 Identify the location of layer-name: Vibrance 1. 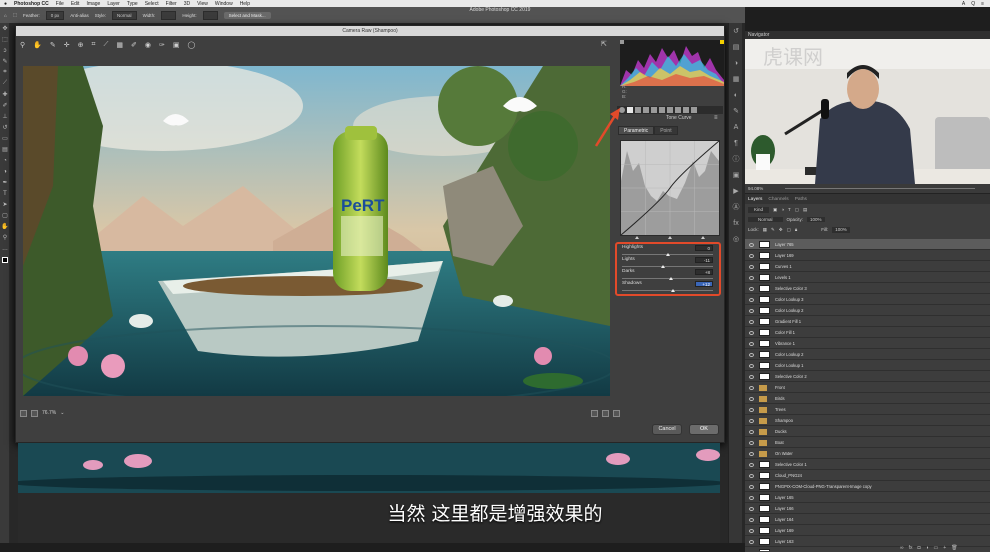
(785, 343).